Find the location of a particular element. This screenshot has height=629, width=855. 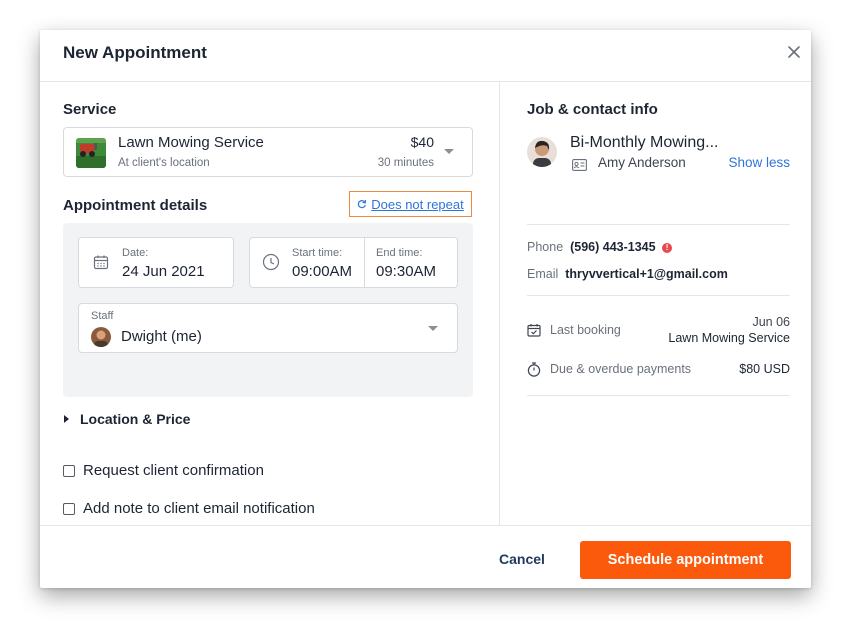

location-price-toggle: Location & Price is located at coordinates (127, 419).